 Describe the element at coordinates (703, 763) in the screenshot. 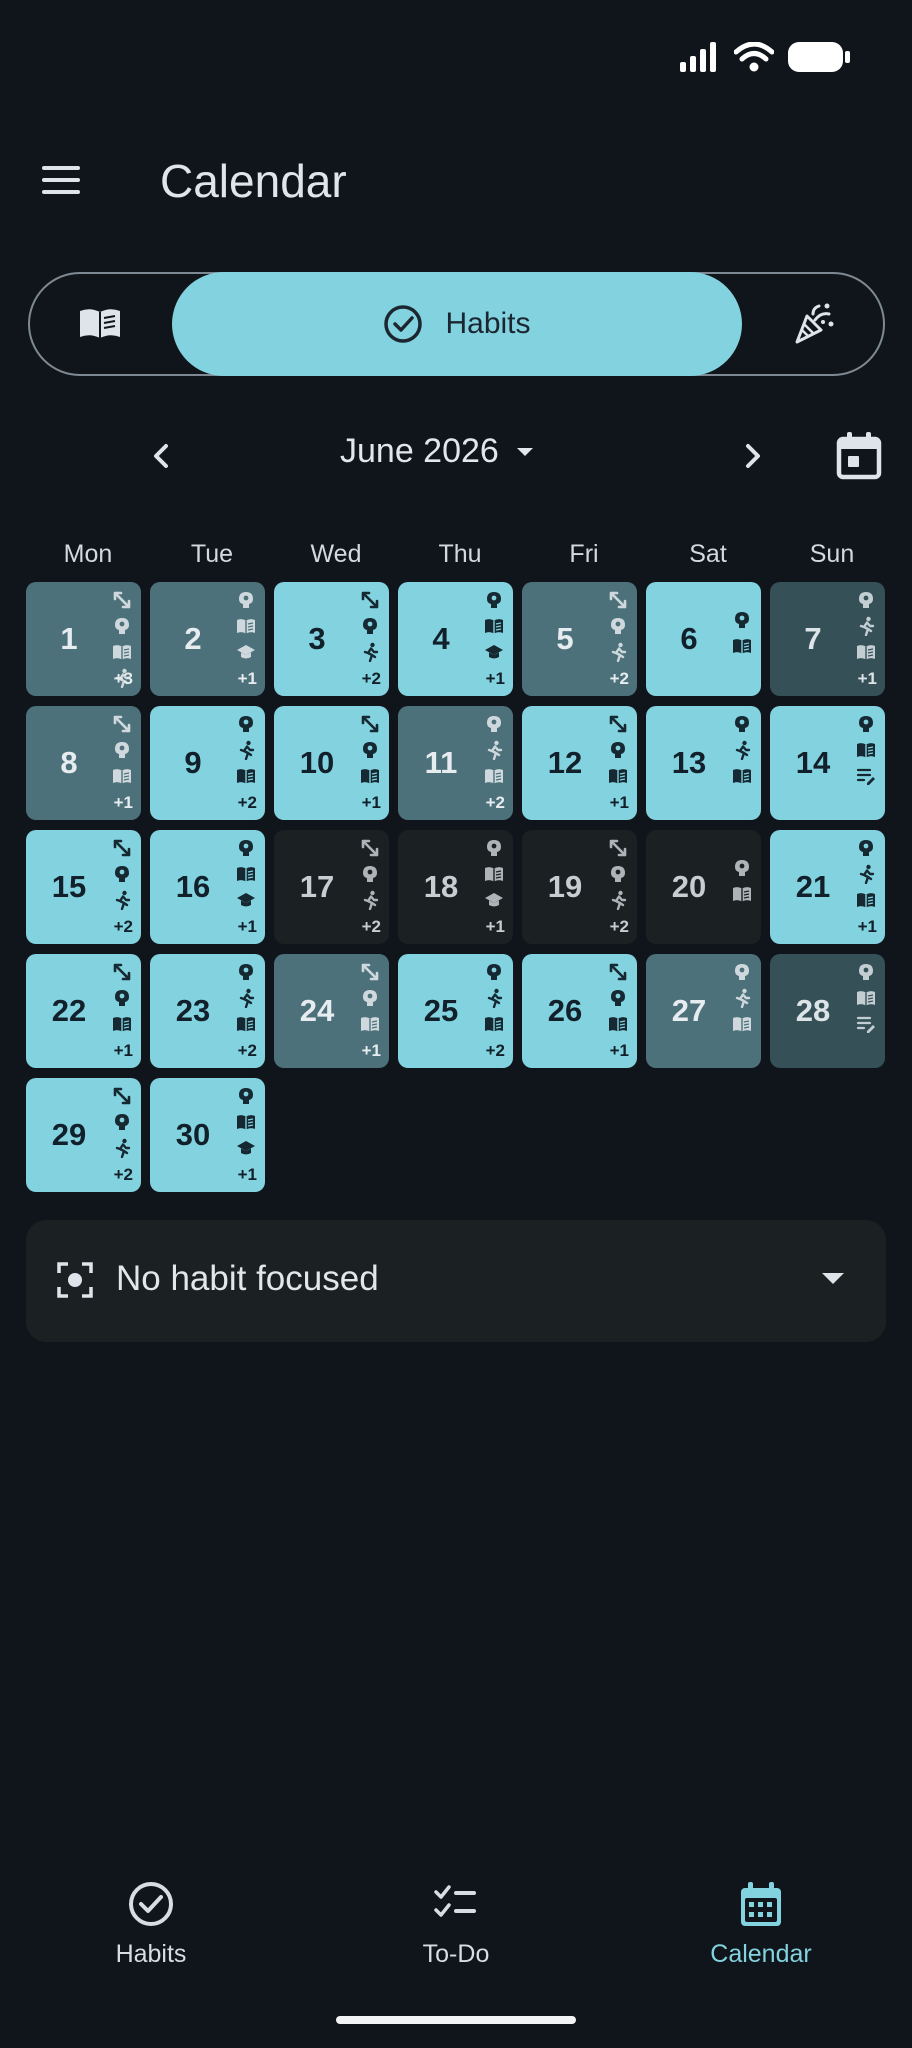

I see `calendar-day-cell: 13` at that location.